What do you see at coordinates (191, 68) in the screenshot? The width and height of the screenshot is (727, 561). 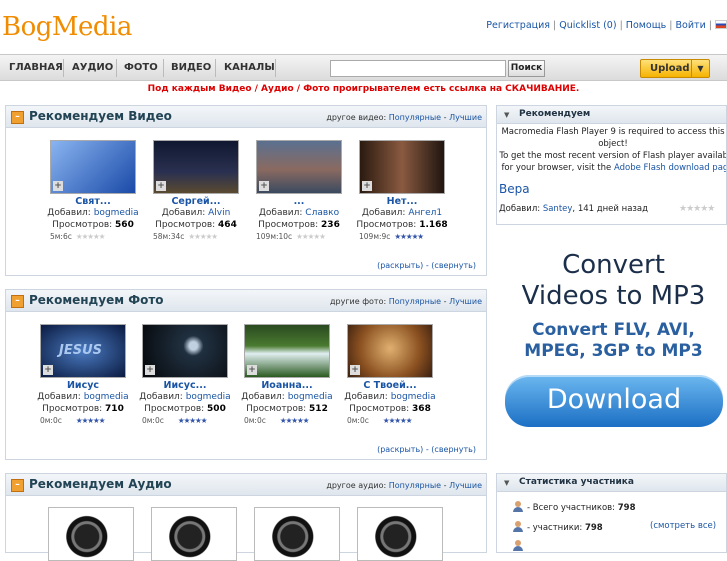 I see `nav-item-video: ВИДЕО` at bounding box center [191, 68].